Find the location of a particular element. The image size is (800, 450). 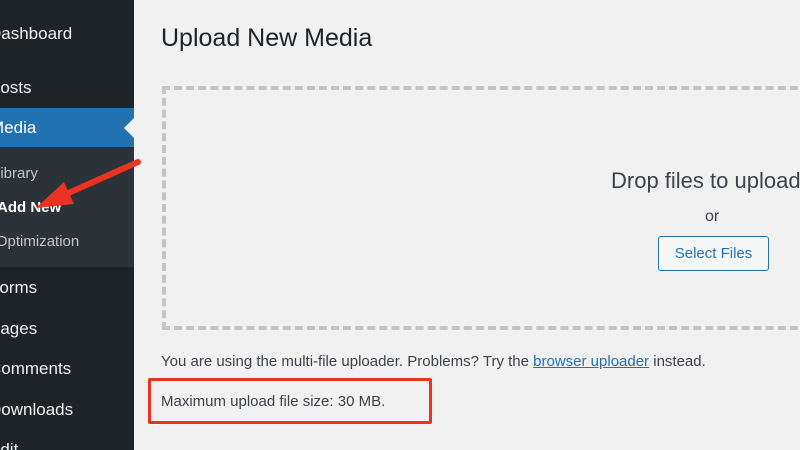

menu-media: Media is located at coordinates (67, 128).